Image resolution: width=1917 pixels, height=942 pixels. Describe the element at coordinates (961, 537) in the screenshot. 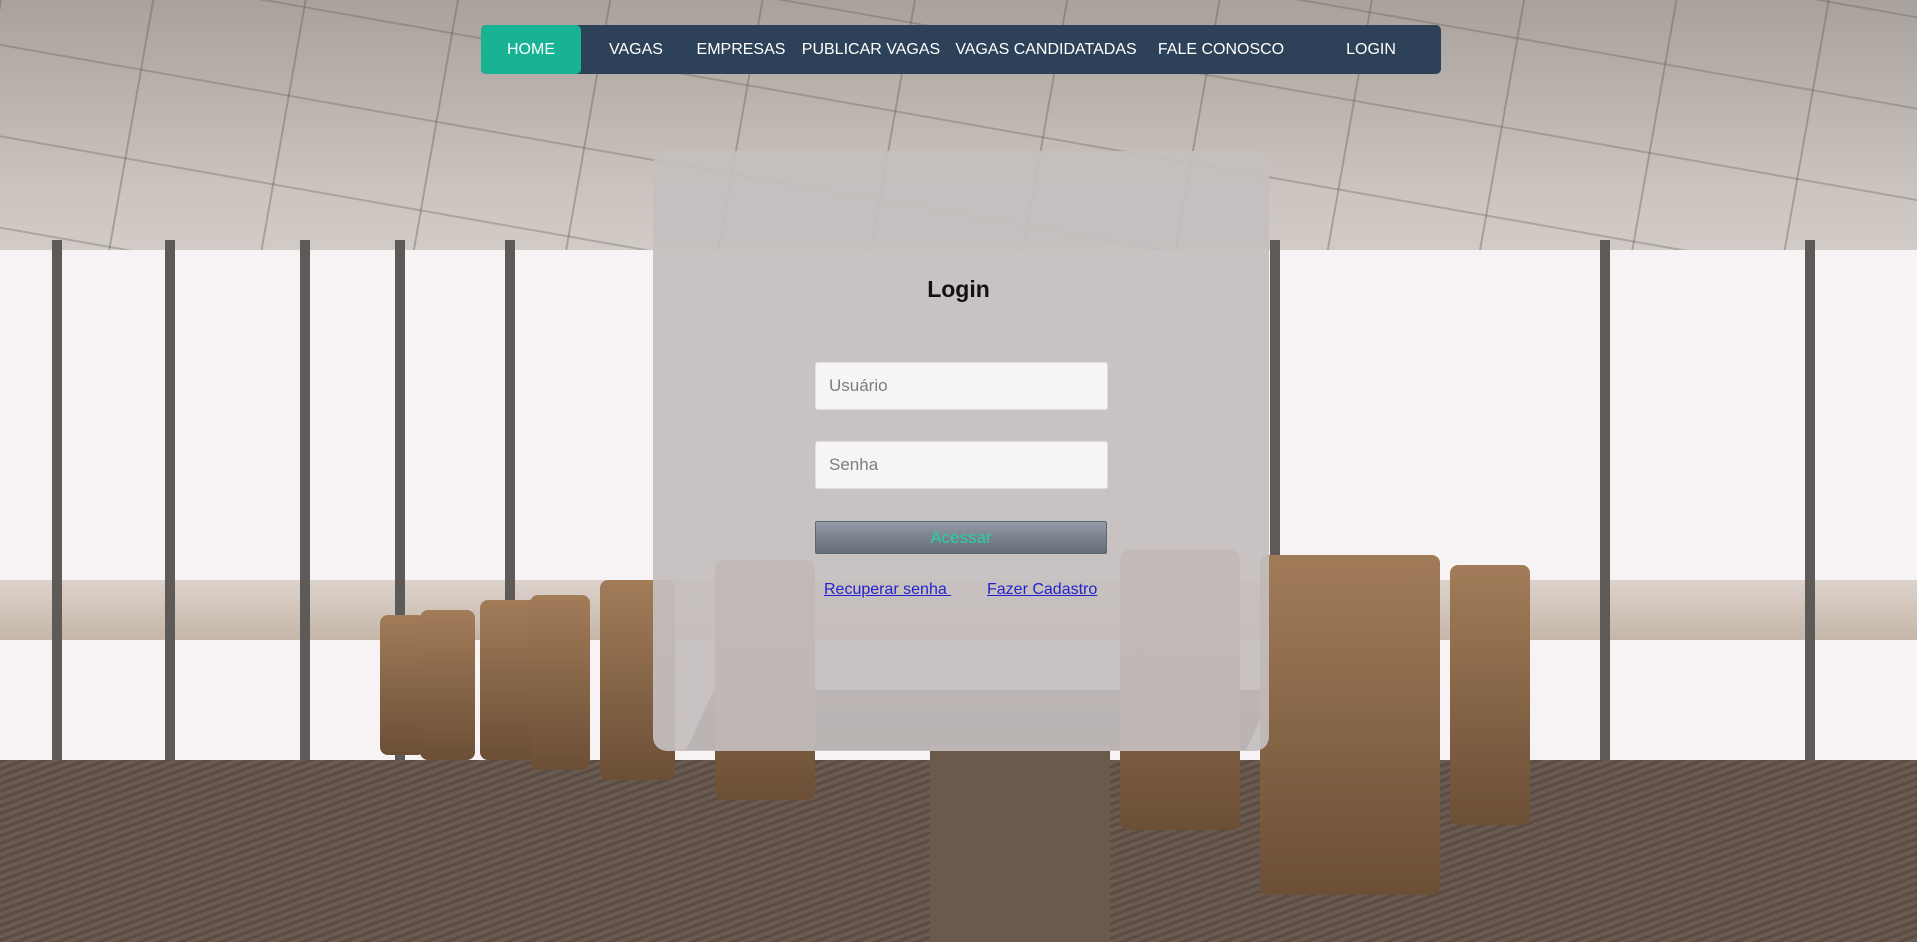

I see `acessar-button: Acessar` at that location.